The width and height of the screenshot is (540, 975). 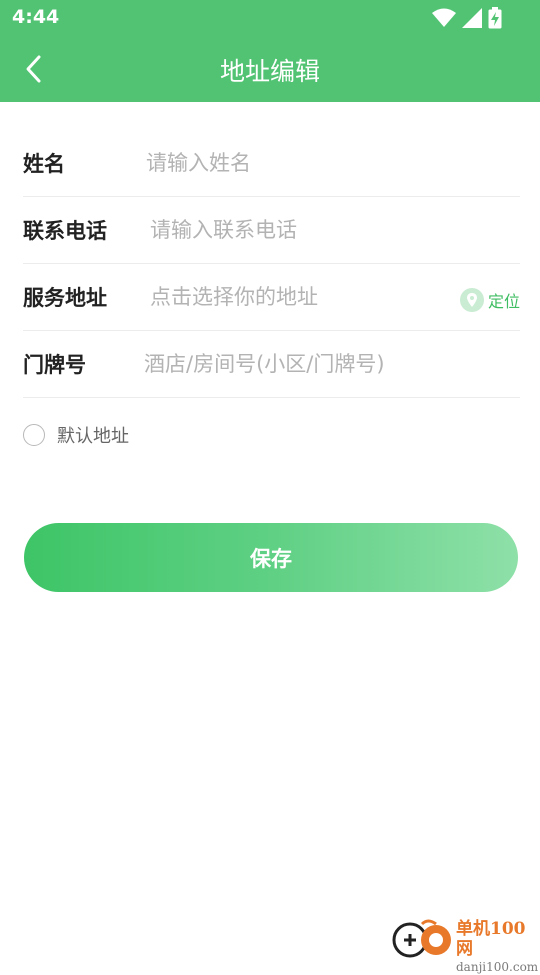 What do you see at coordinates (36, 17) in the screenshot?
I see `status-time: 4:44` at bounding box center [36, 17].